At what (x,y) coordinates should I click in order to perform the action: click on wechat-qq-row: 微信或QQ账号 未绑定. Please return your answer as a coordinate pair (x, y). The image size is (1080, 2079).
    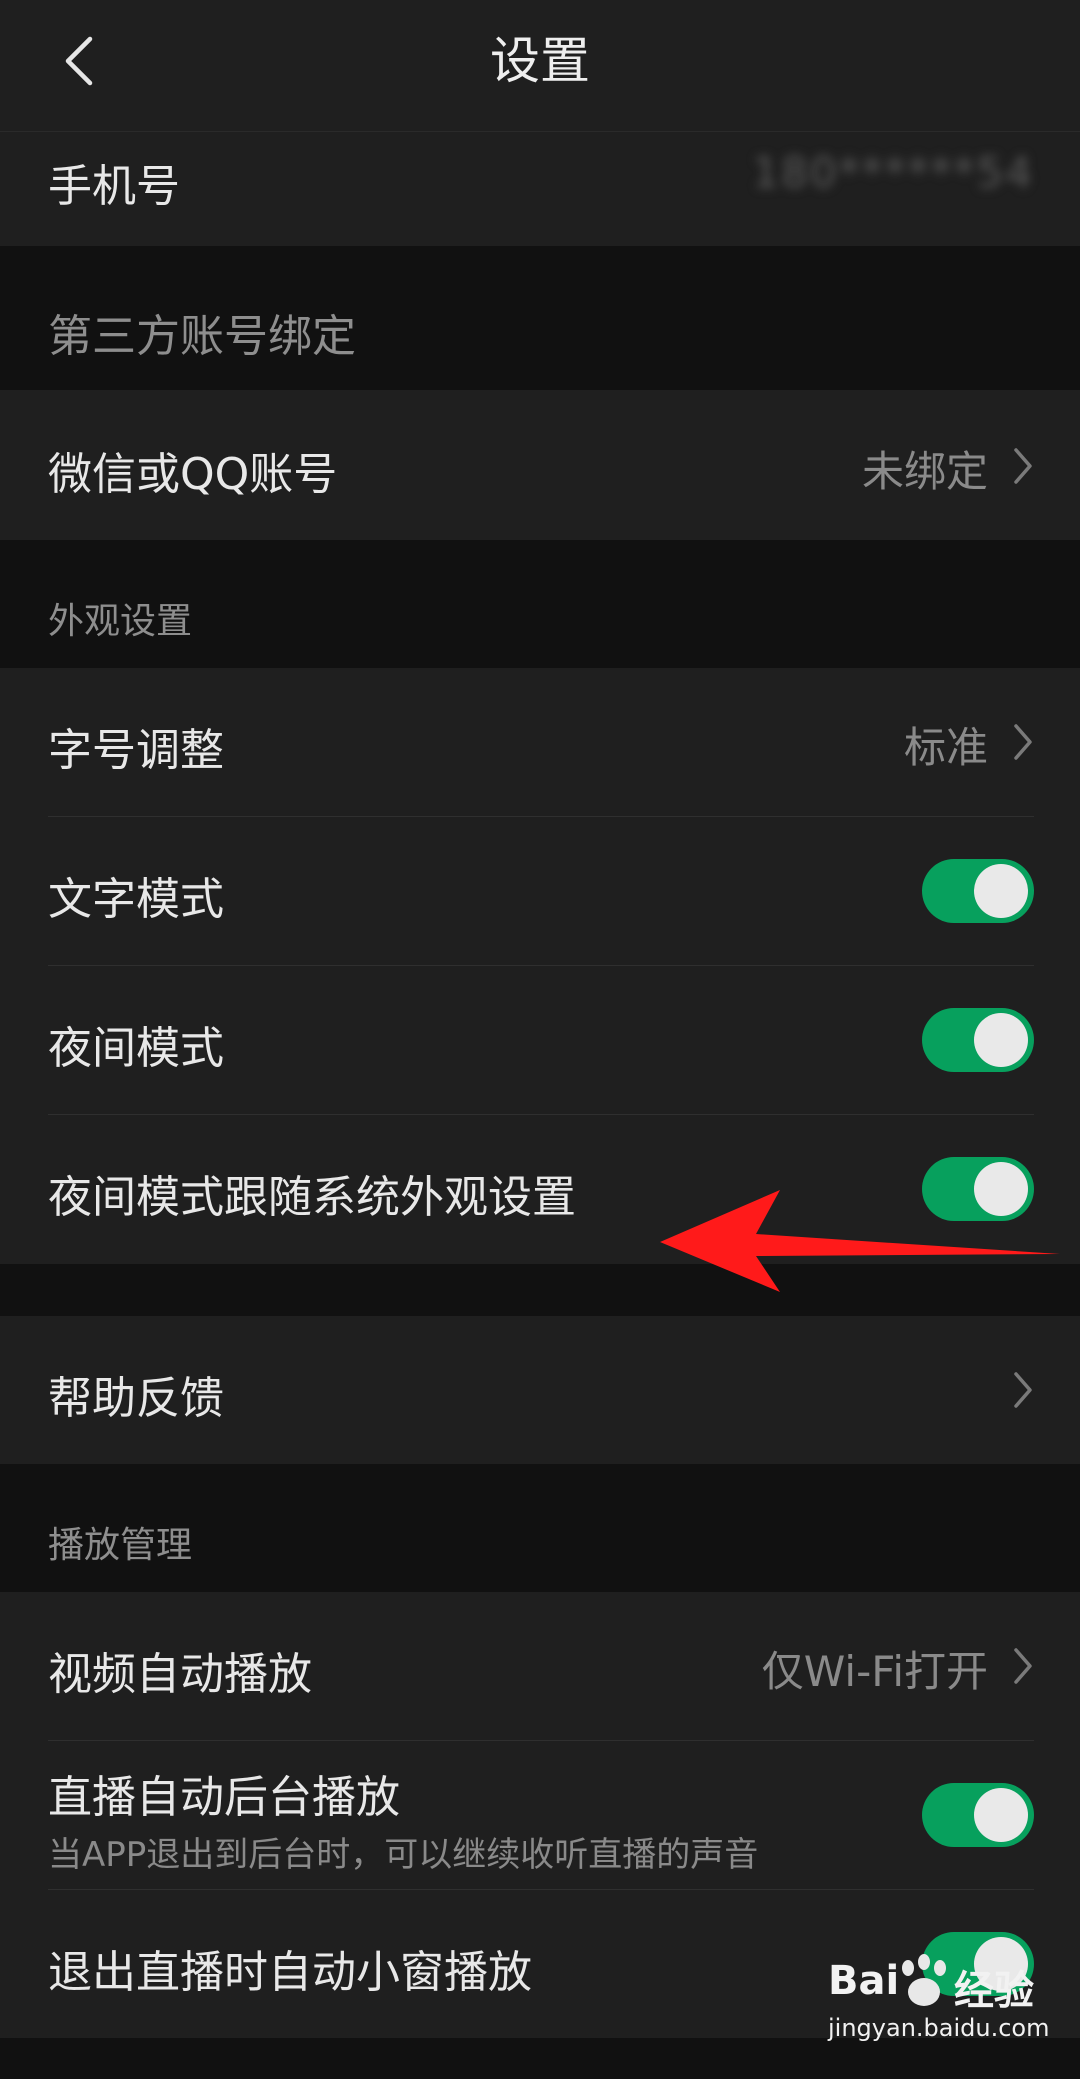
    Looking at the image, I should click on (540, 465).